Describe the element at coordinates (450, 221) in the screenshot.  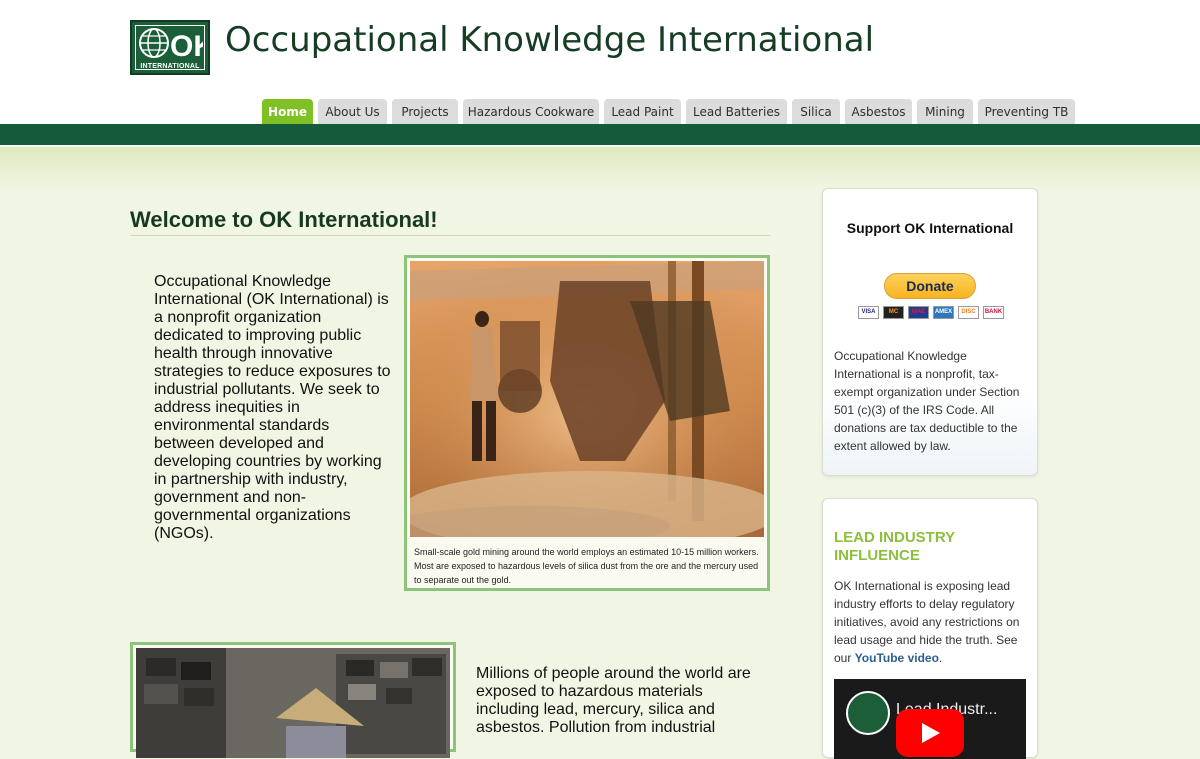
I see `page-heading: Welcome to OK International!` at that location.